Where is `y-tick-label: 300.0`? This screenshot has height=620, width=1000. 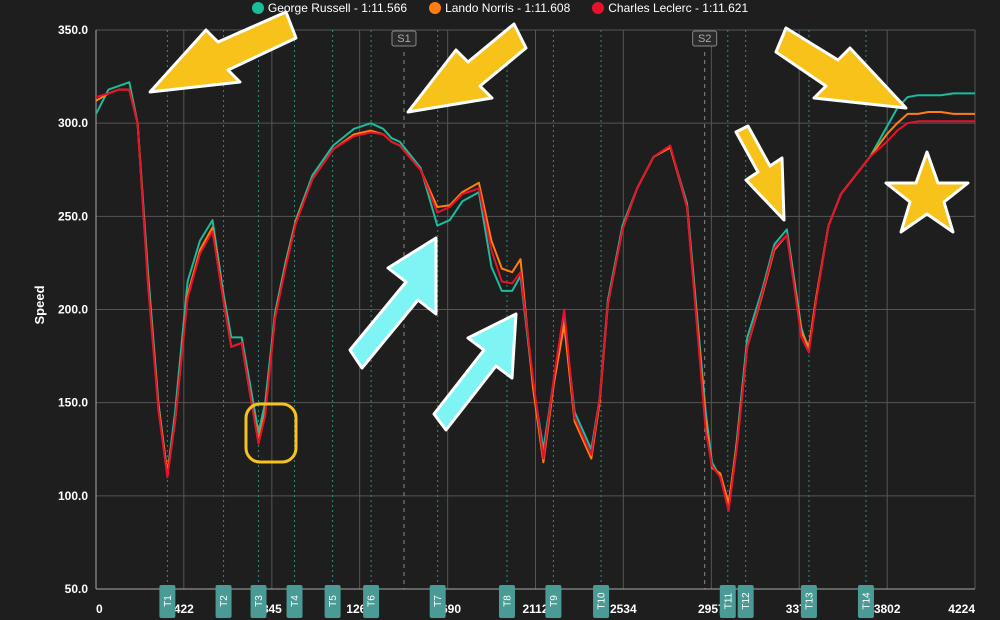 y-tick-label: 300.0 is located at coordinates (73, 123).